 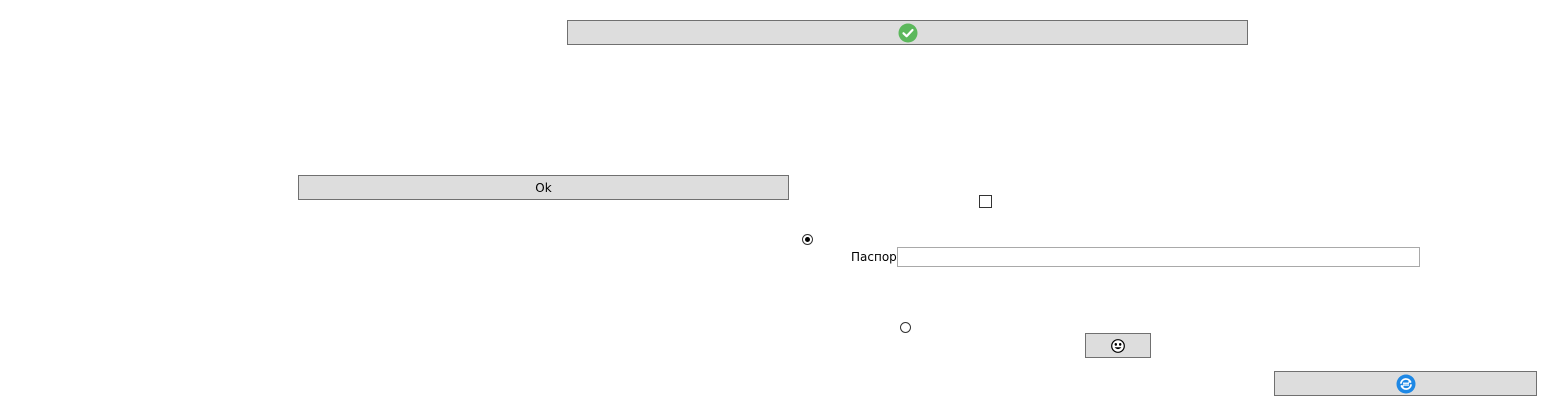 I want to click on check-circle-icon, so click(x=908, y=33).